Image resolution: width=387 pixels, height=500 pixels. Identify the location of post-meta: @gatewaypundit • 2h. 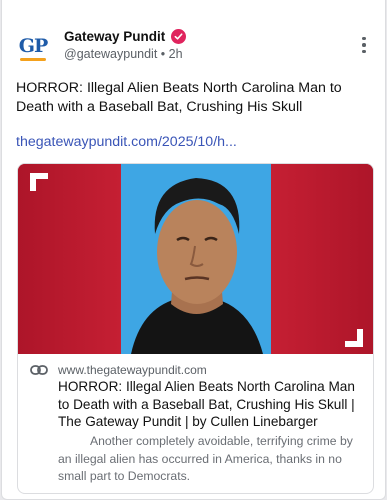
(123, 54).